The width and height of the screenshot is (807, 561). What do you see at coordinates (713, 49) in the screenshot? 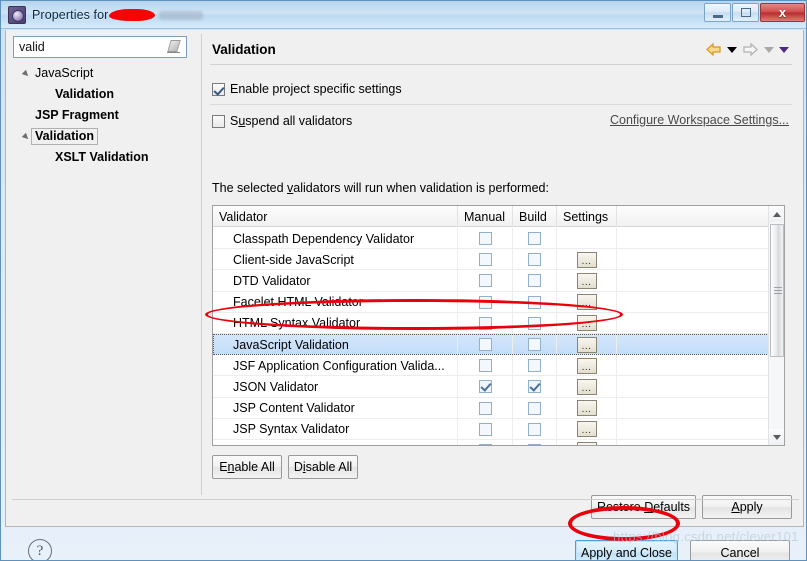
I see `back-arrow-icon` at bounding box center [713, 49].